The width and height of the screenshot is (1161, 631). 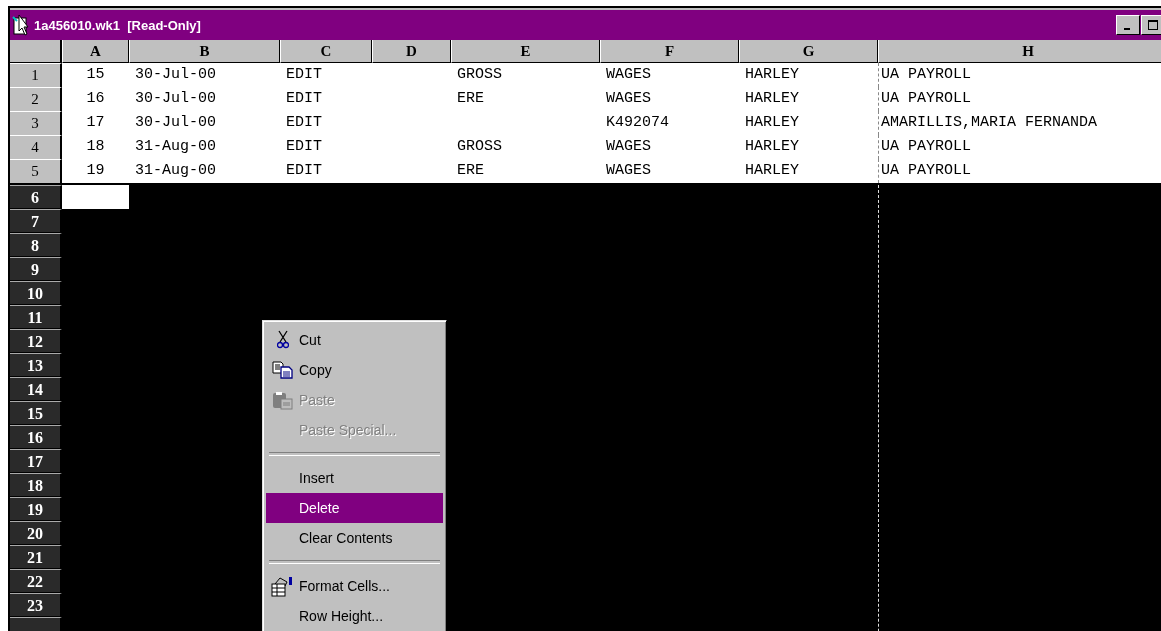 I want to click on row-header: 3, so click(x=36, y=123).